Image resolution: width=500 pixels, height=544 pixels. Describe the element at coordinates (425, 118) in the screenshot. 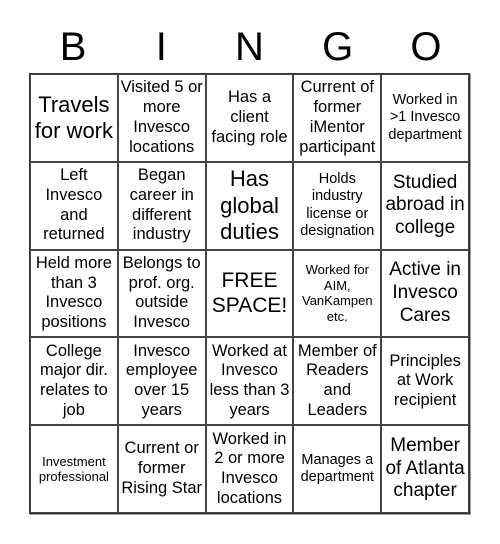

I see `bingo-cell: Worked in >1 Invesco department` at that location.